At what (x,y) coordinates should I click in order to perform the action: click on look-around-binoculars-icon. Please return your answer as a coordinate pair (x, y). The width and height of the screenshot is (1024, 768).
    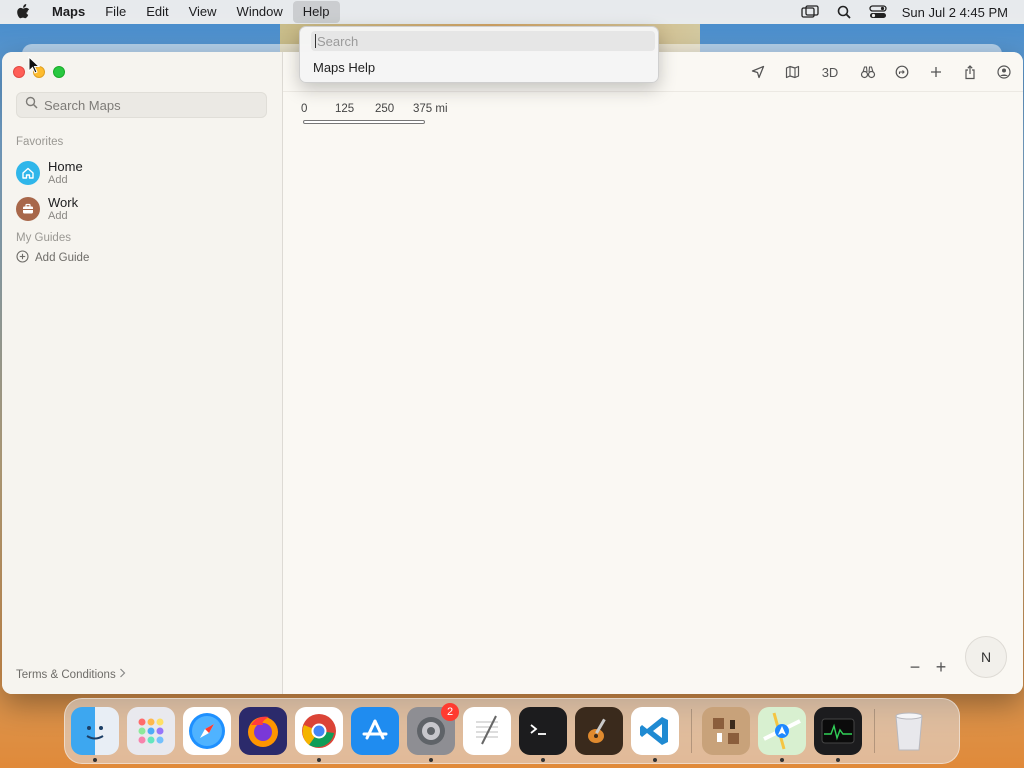
    Looking at the image, I should click on (868, 72).